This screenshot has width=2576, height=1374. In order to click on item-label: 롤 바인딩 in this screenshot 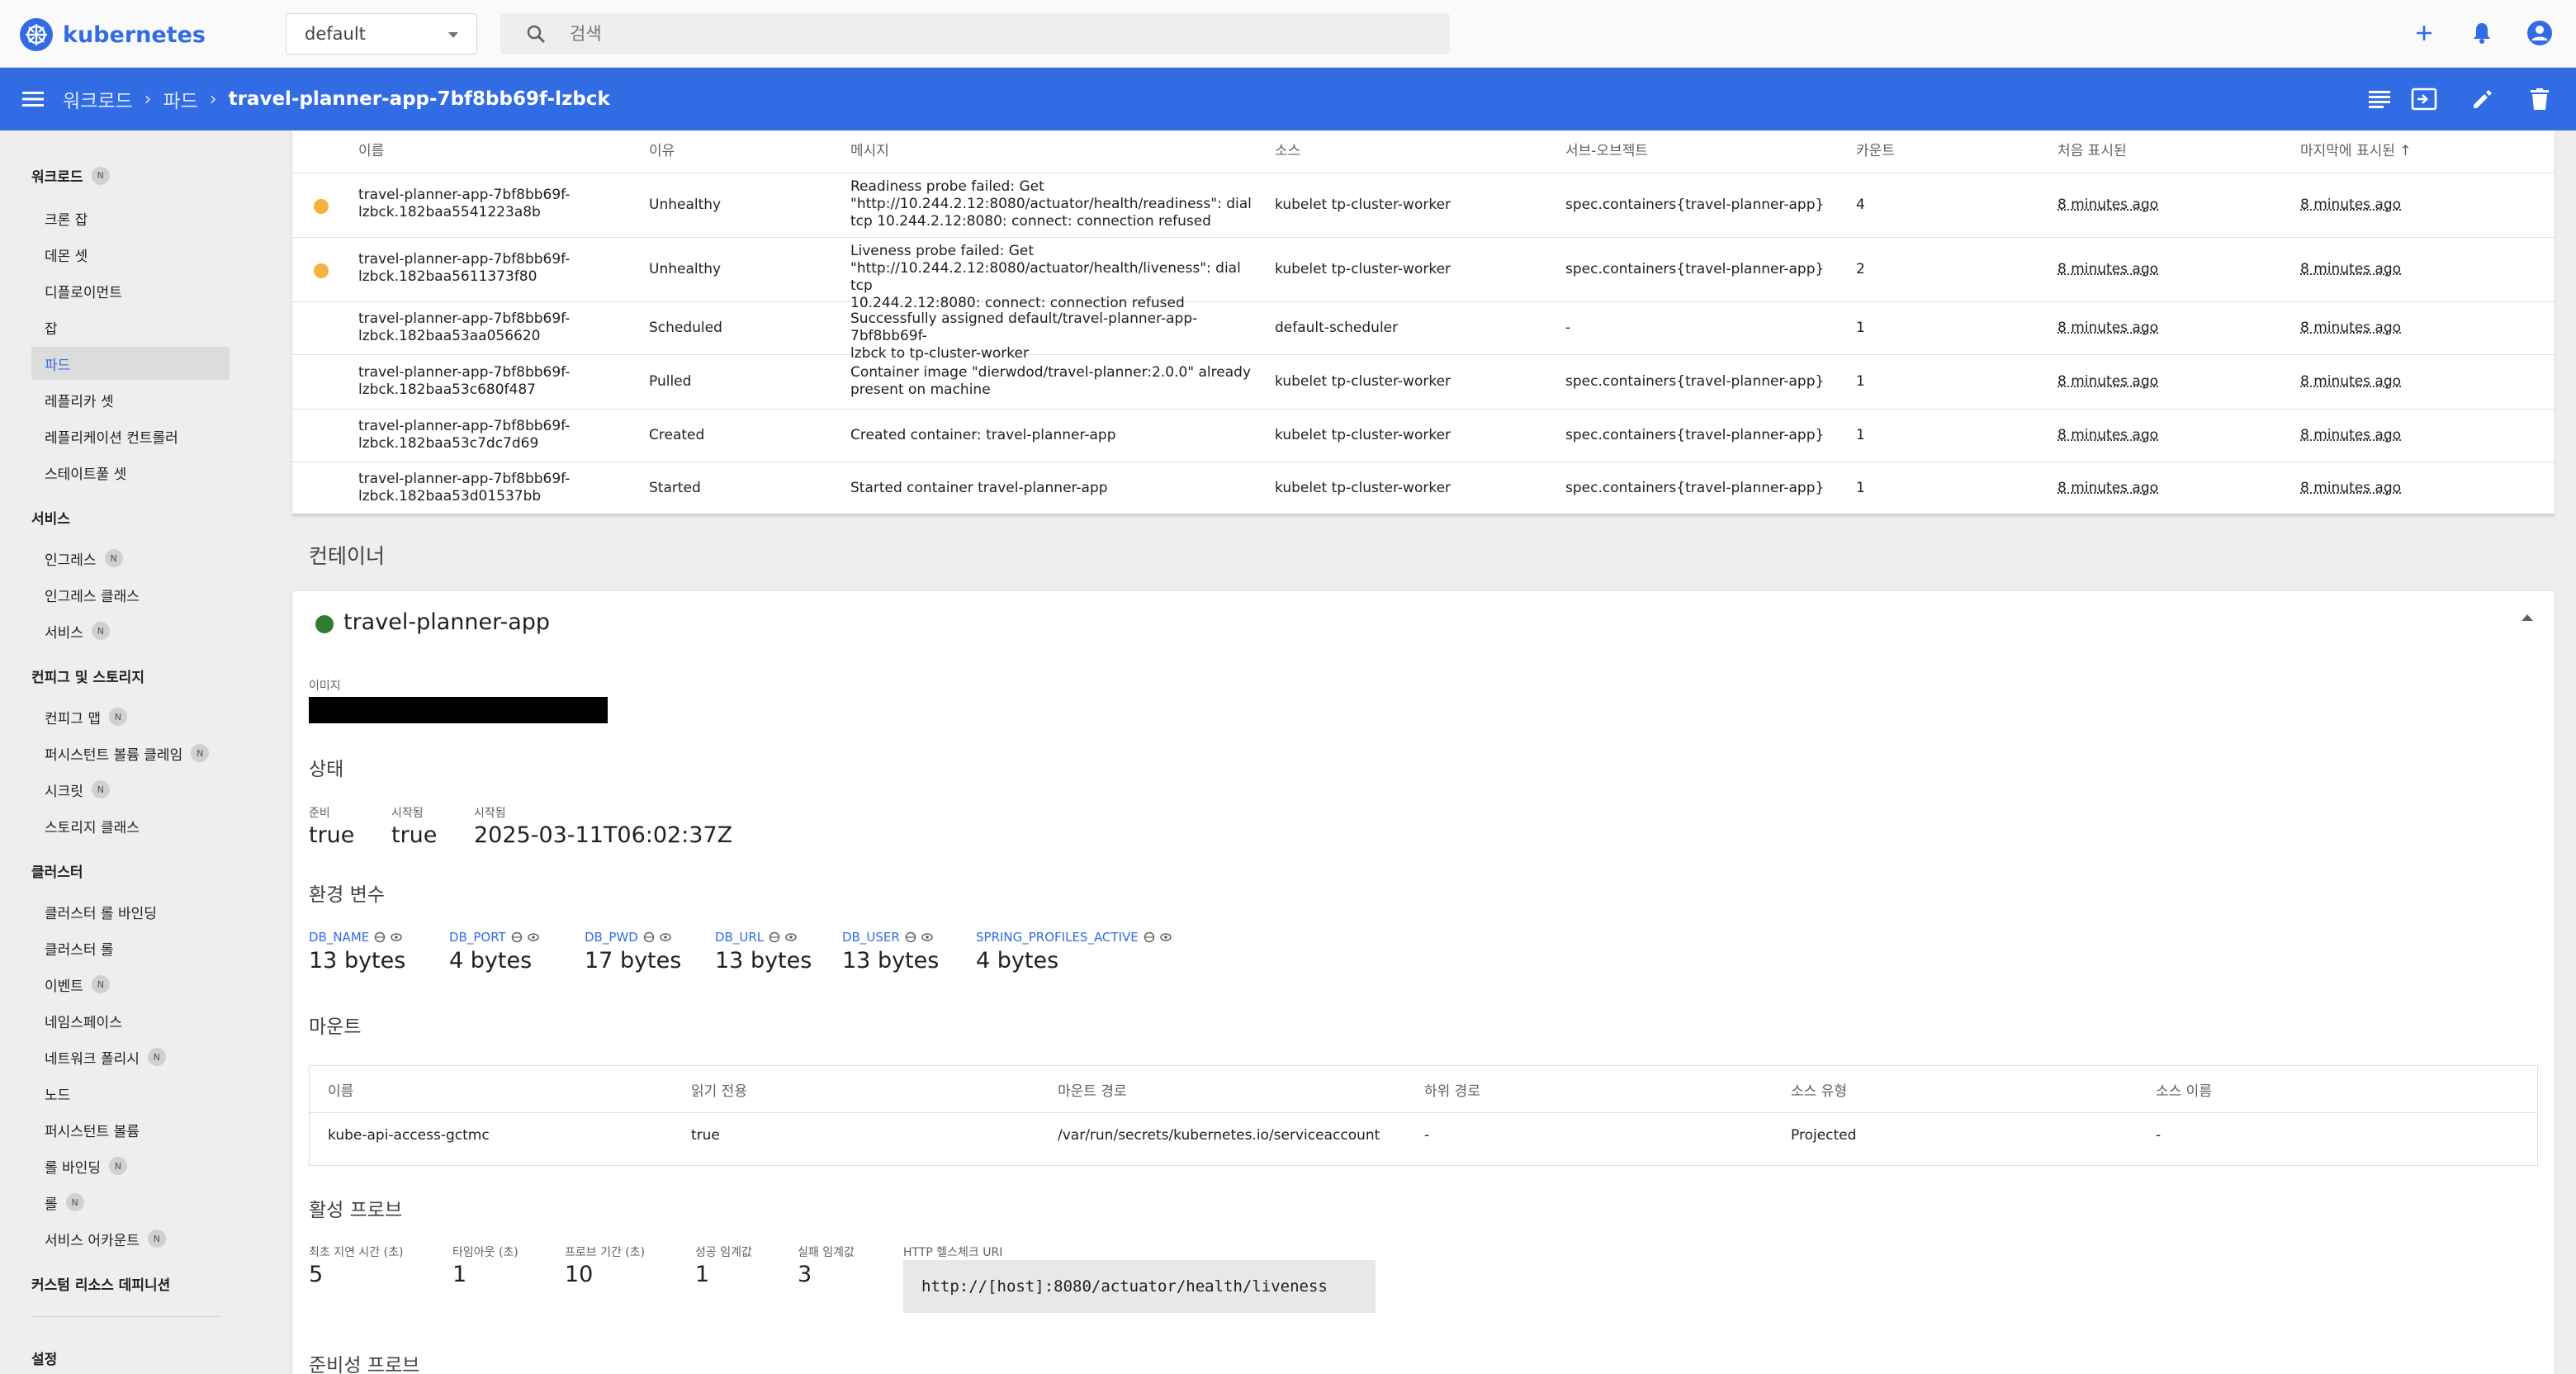, I will do `click(73, 1168)`.